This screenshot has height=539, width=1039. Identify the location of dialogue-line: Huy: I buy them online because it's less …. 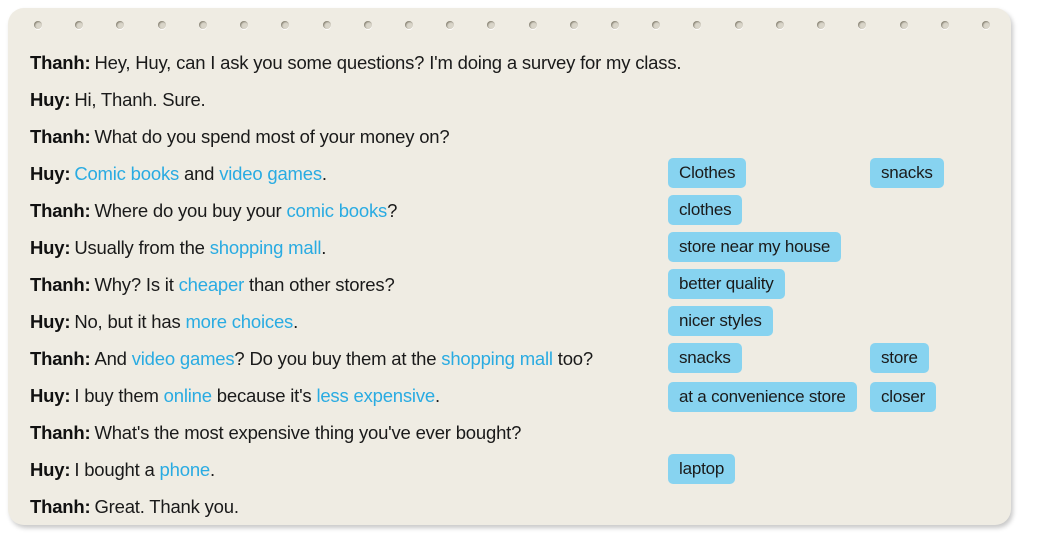
(340, 395).